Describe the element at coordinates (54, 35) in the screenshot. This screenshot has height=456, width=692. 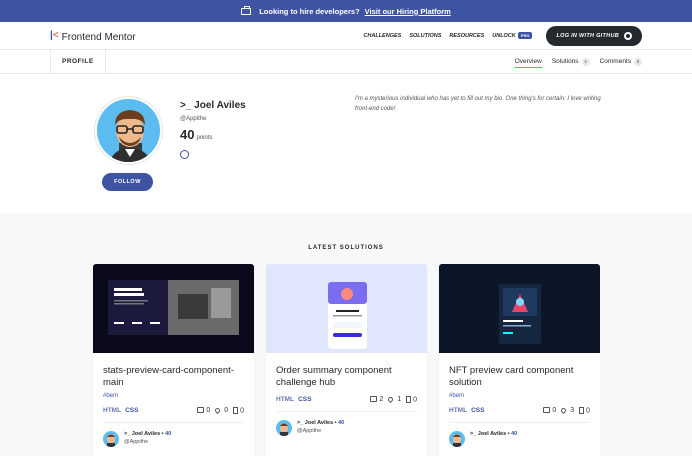
I see `logo-mark-icon: |<` at that location.